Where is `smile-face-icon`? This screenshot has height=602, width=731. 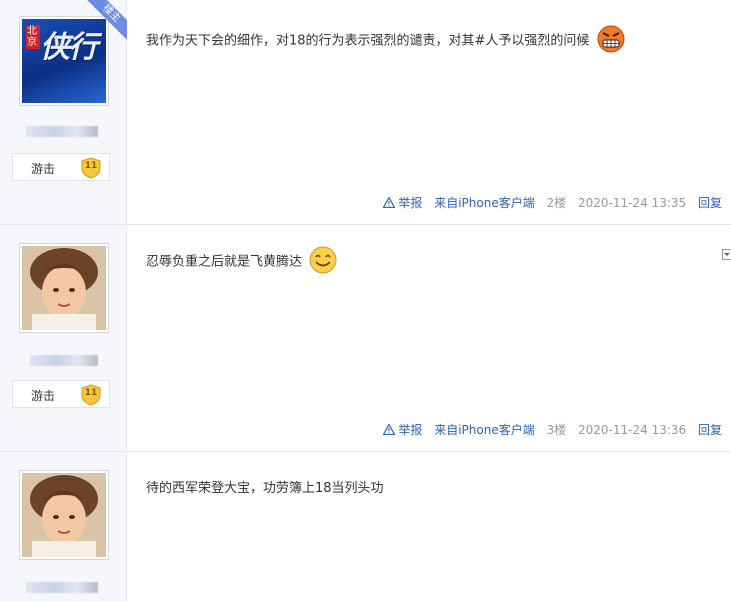 smile-face-icon is located at coordinates (323, 262).